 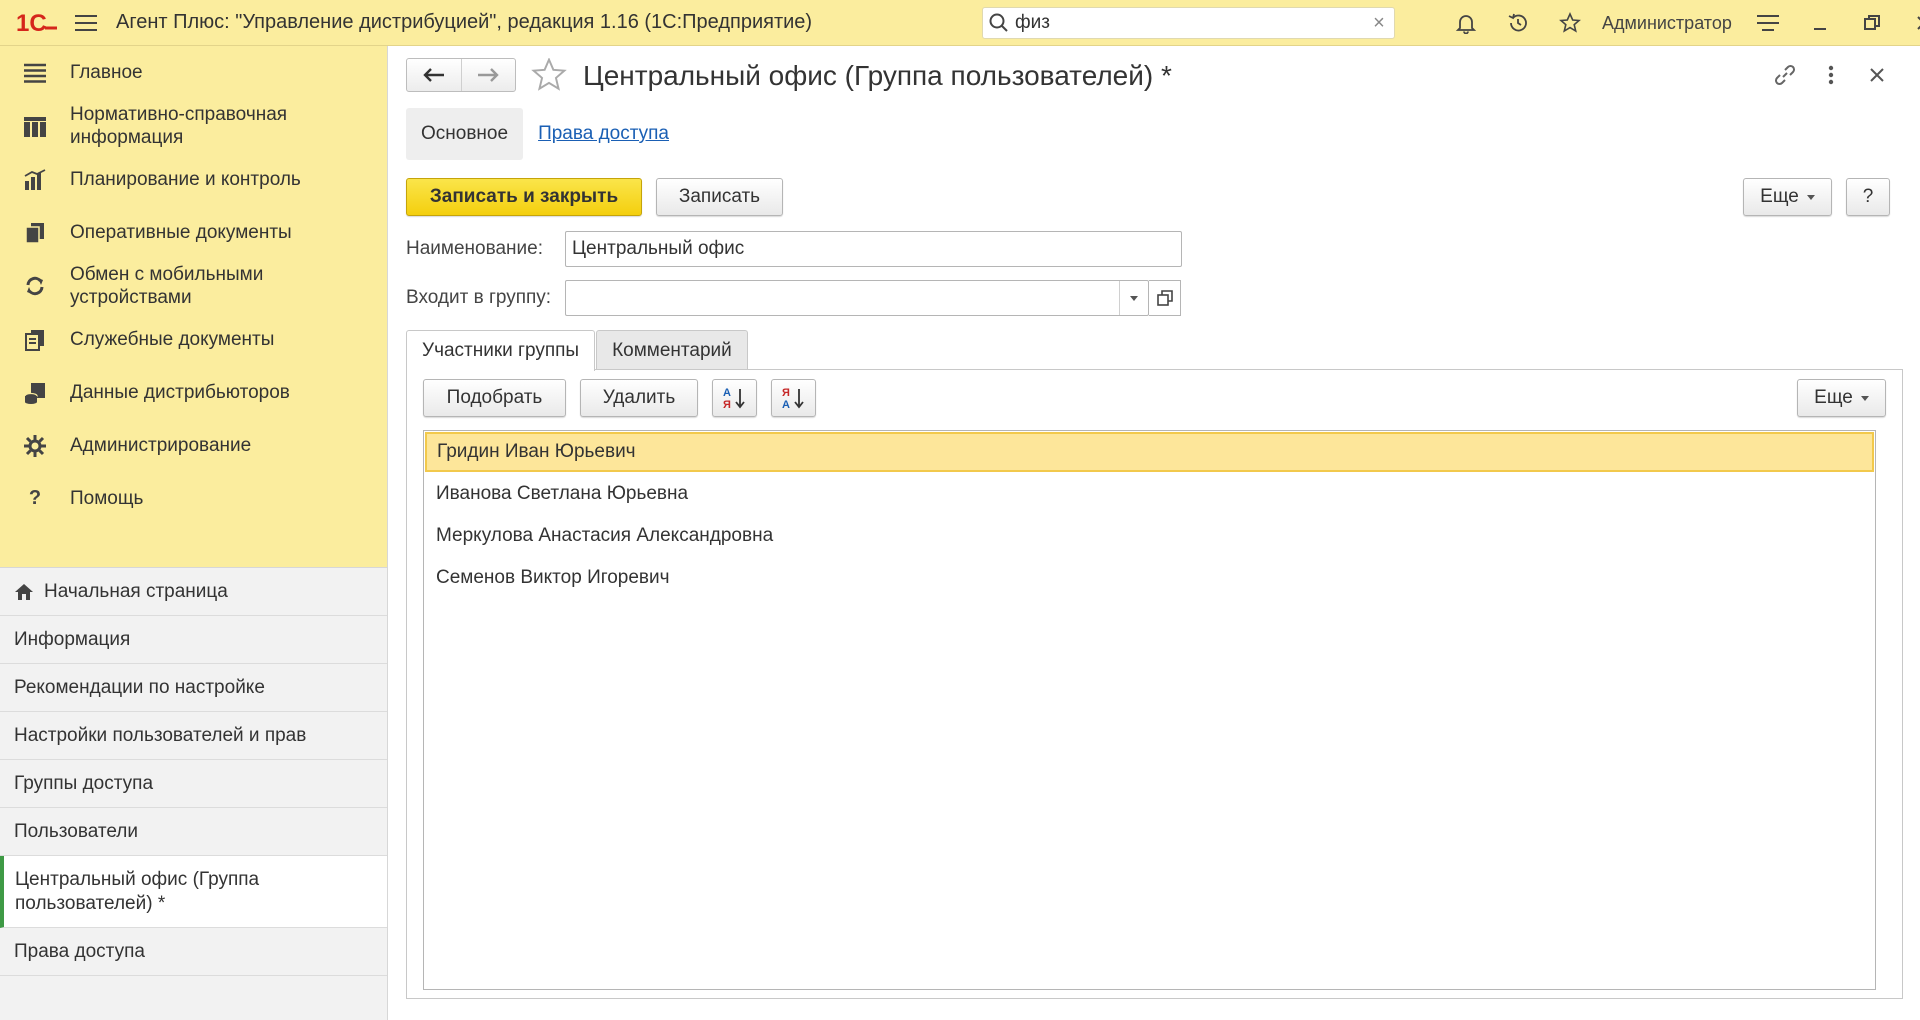 I want to click on section-planning: Планирование и контроль, so click(x=193, y=179).